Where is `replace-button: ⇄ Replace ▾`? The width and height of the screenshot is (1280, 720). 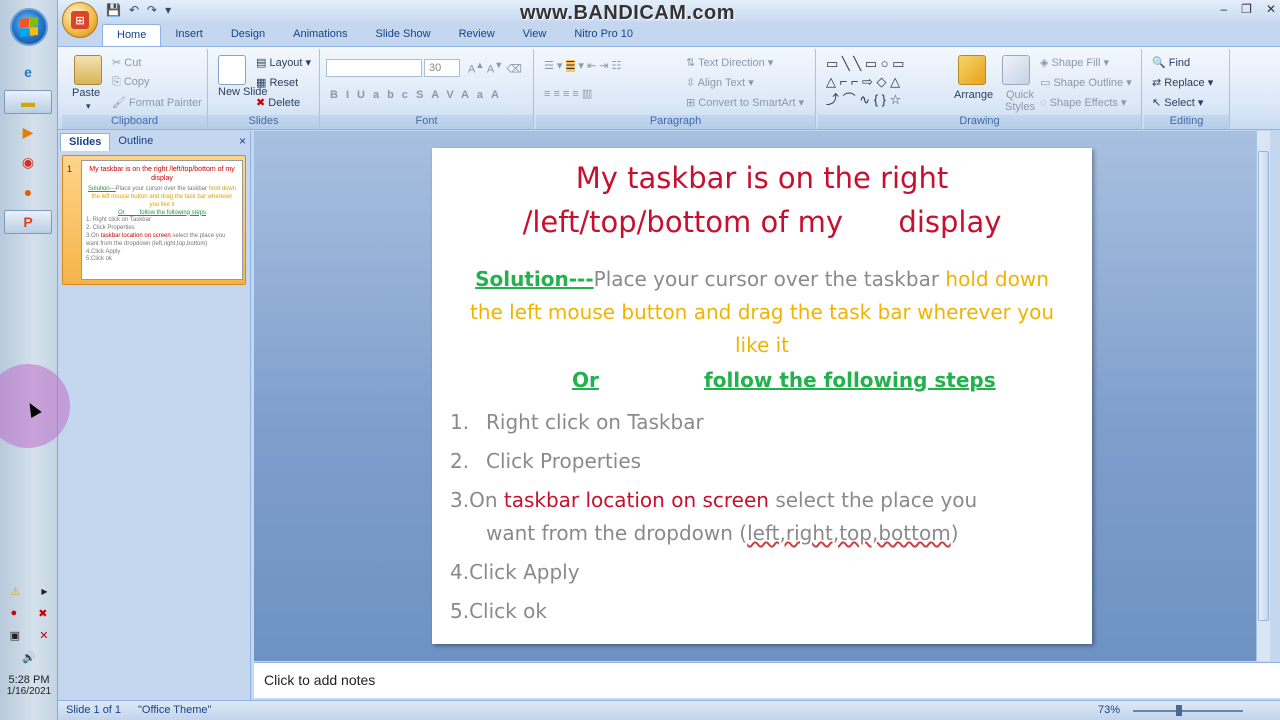 replace-button: ⇄ Replace ▾ is located at coordinates (1182, 82).